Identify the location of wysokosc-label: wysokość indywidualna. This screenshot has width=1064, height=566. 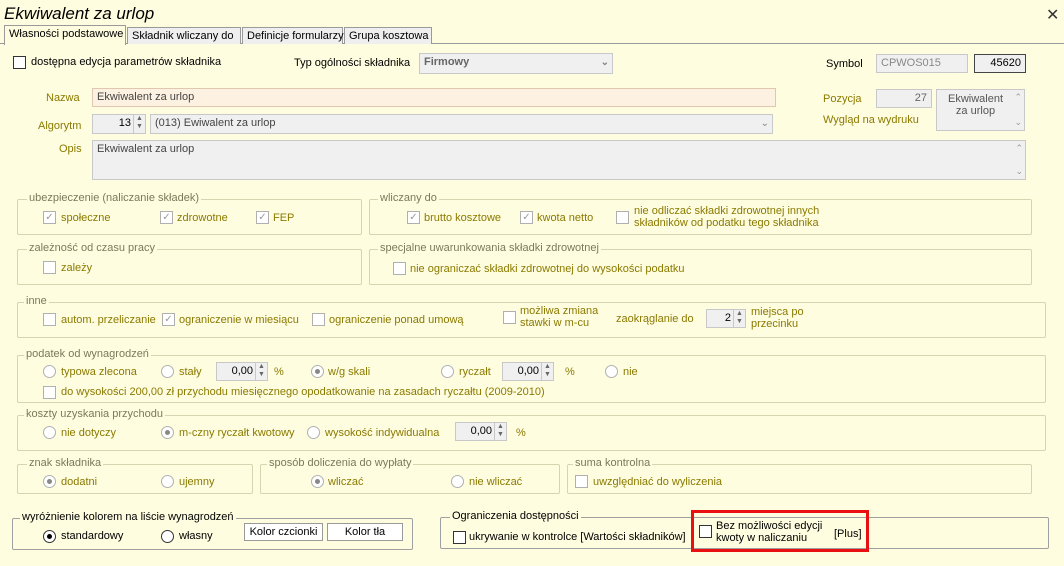
(382, 433).